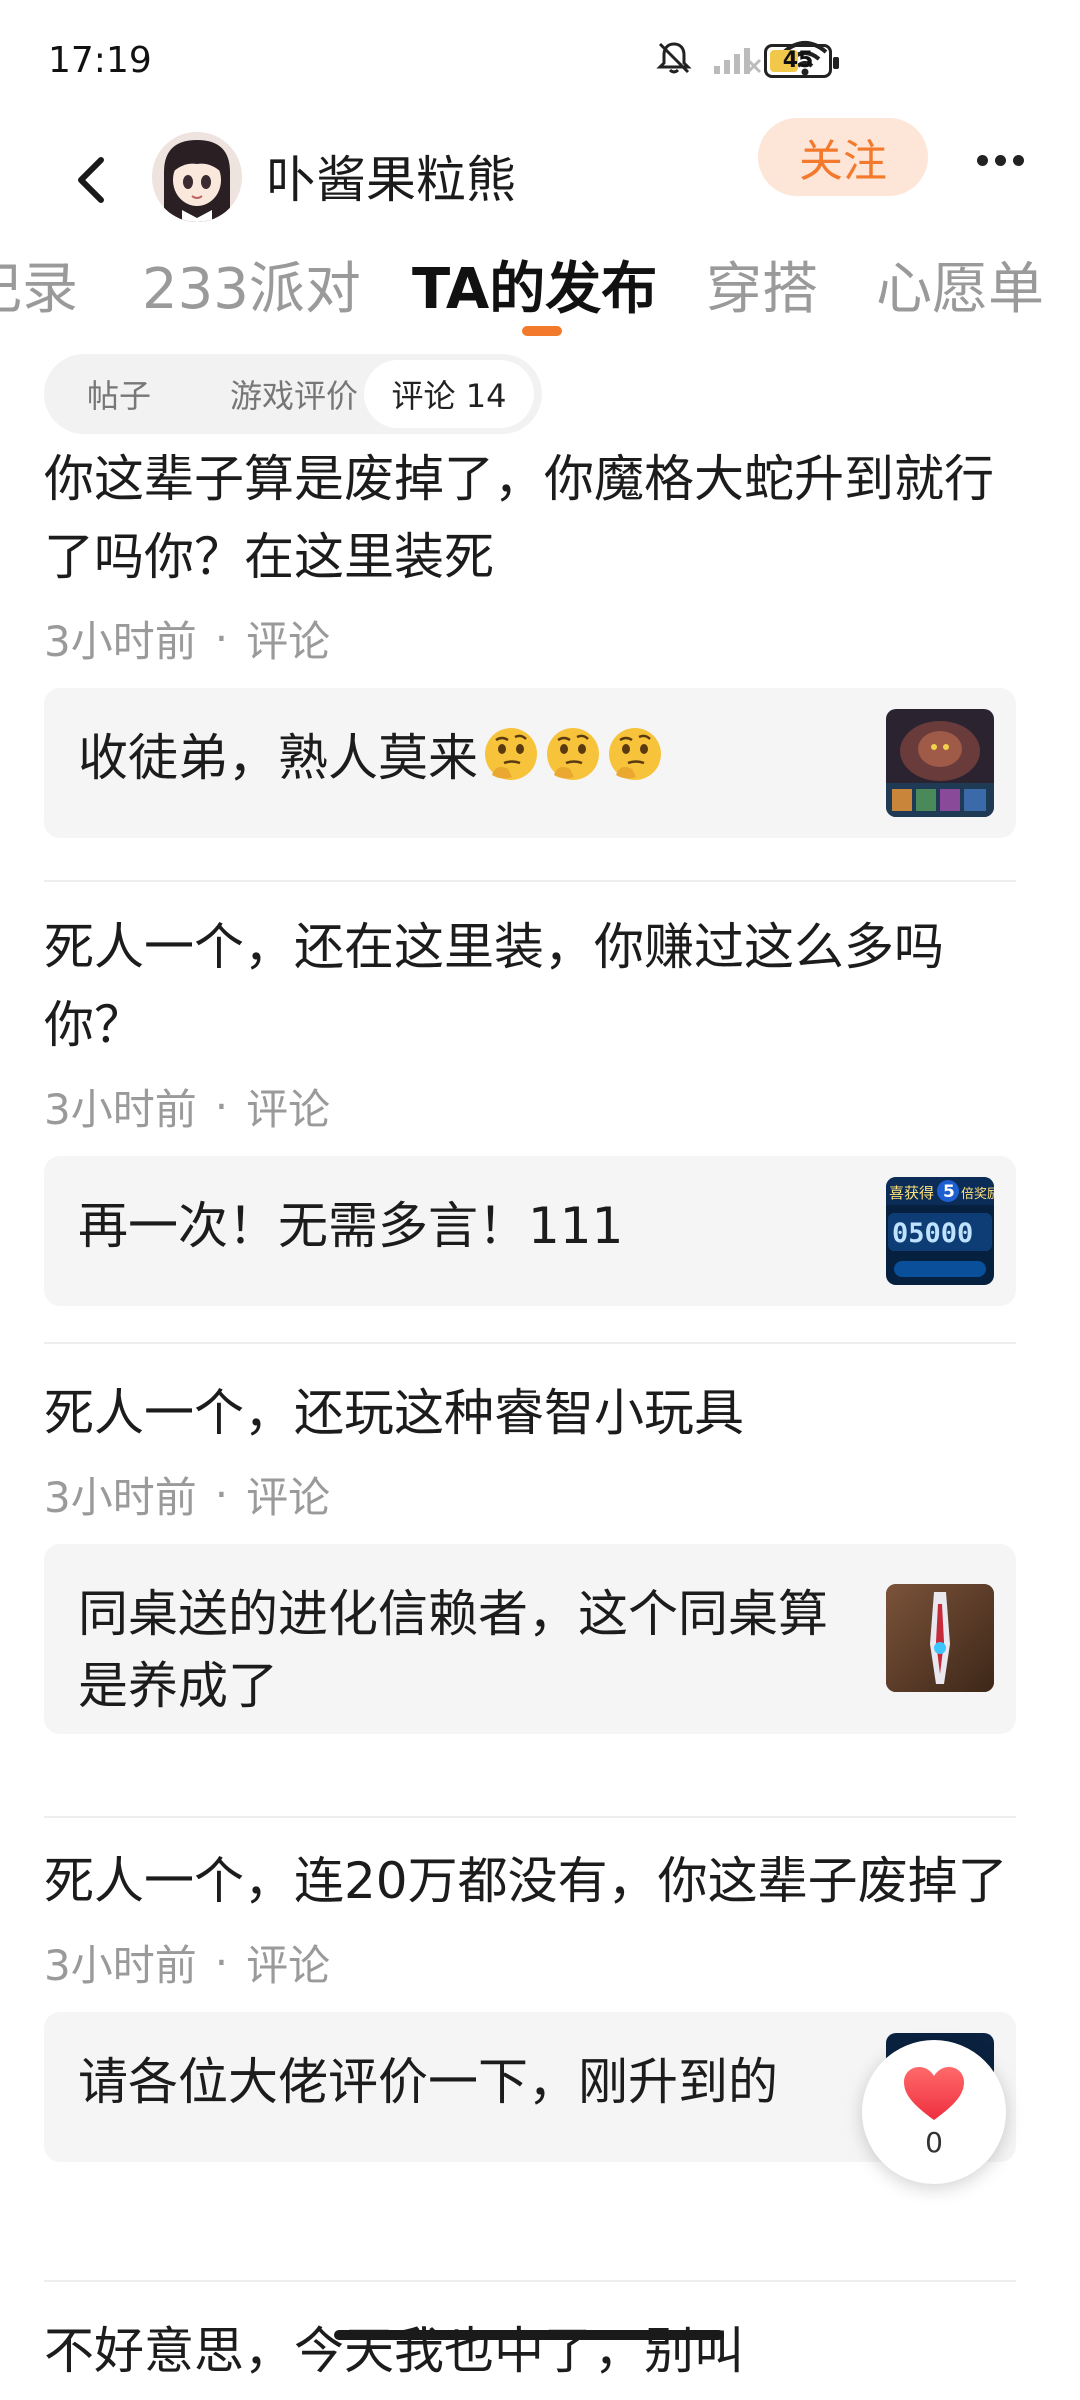  What do you see at coordinates (351, 1226) in the screenshot?
I see `quoted-post-text: 再一次！无需多言！111` at bounding box center [351, 1226].